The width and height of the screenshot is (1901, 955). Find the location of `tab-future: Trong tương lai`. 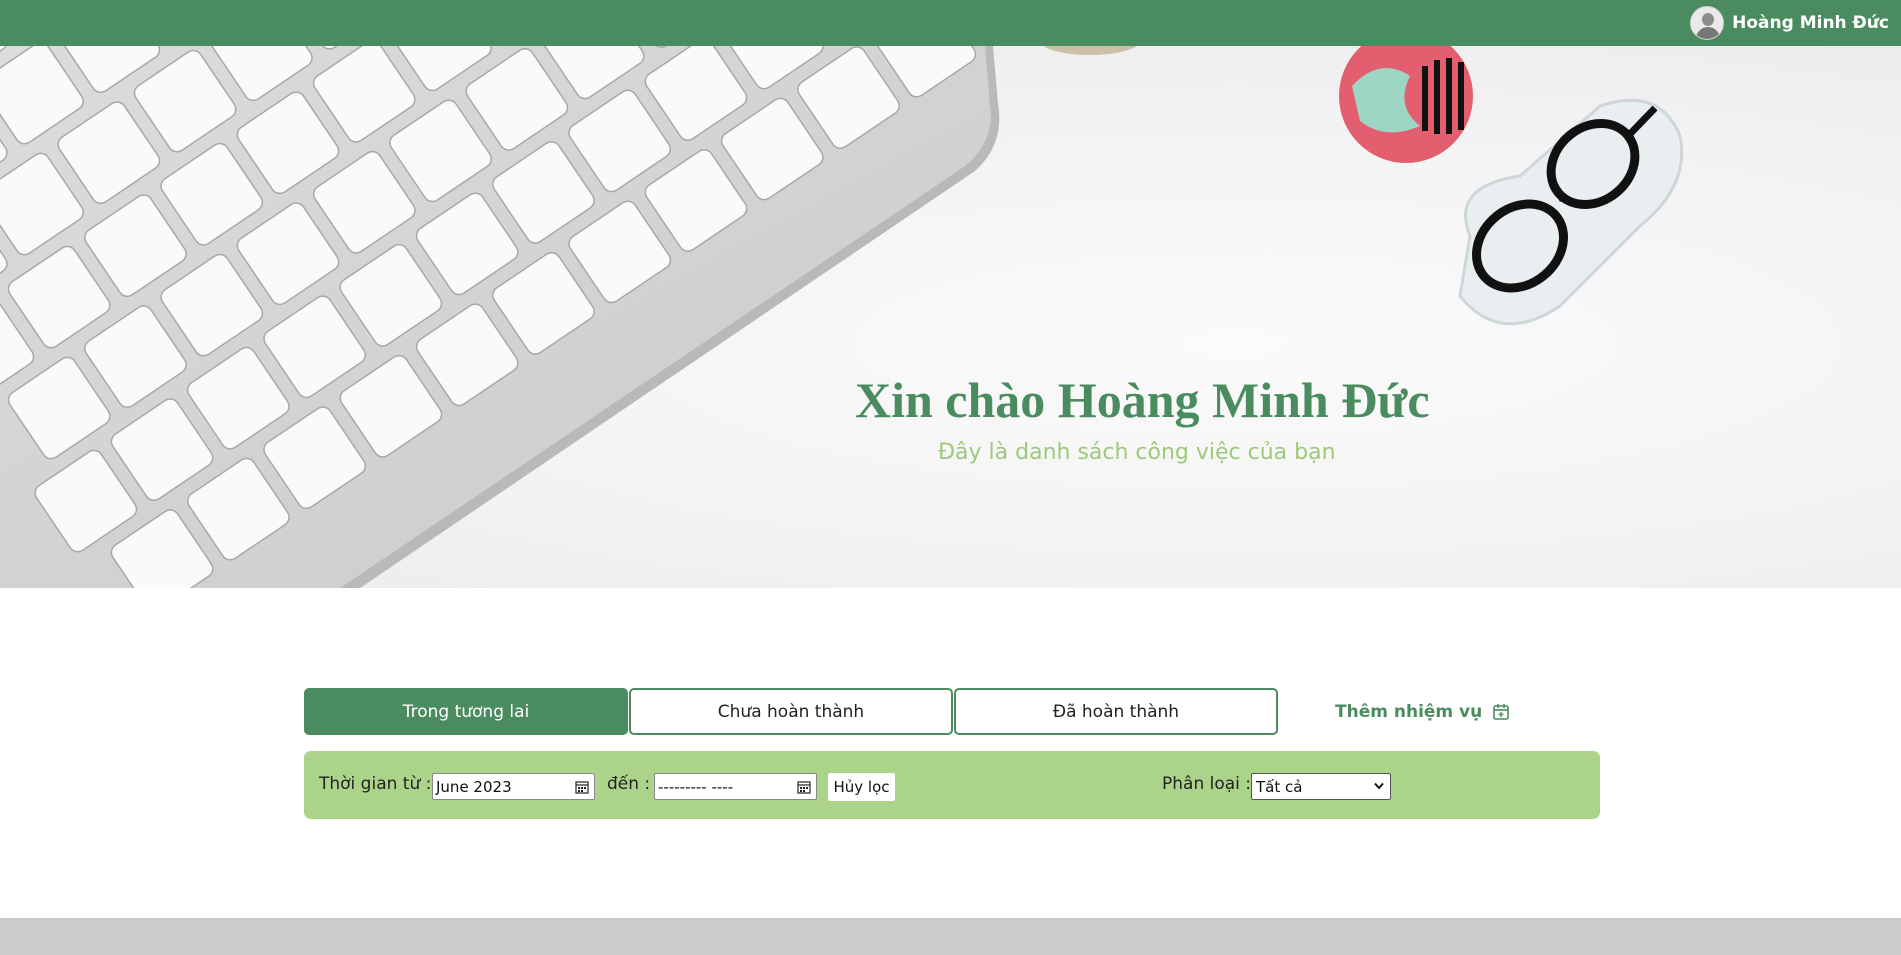

tab-future: Trong tương lai is located at coordinates (466, 711).